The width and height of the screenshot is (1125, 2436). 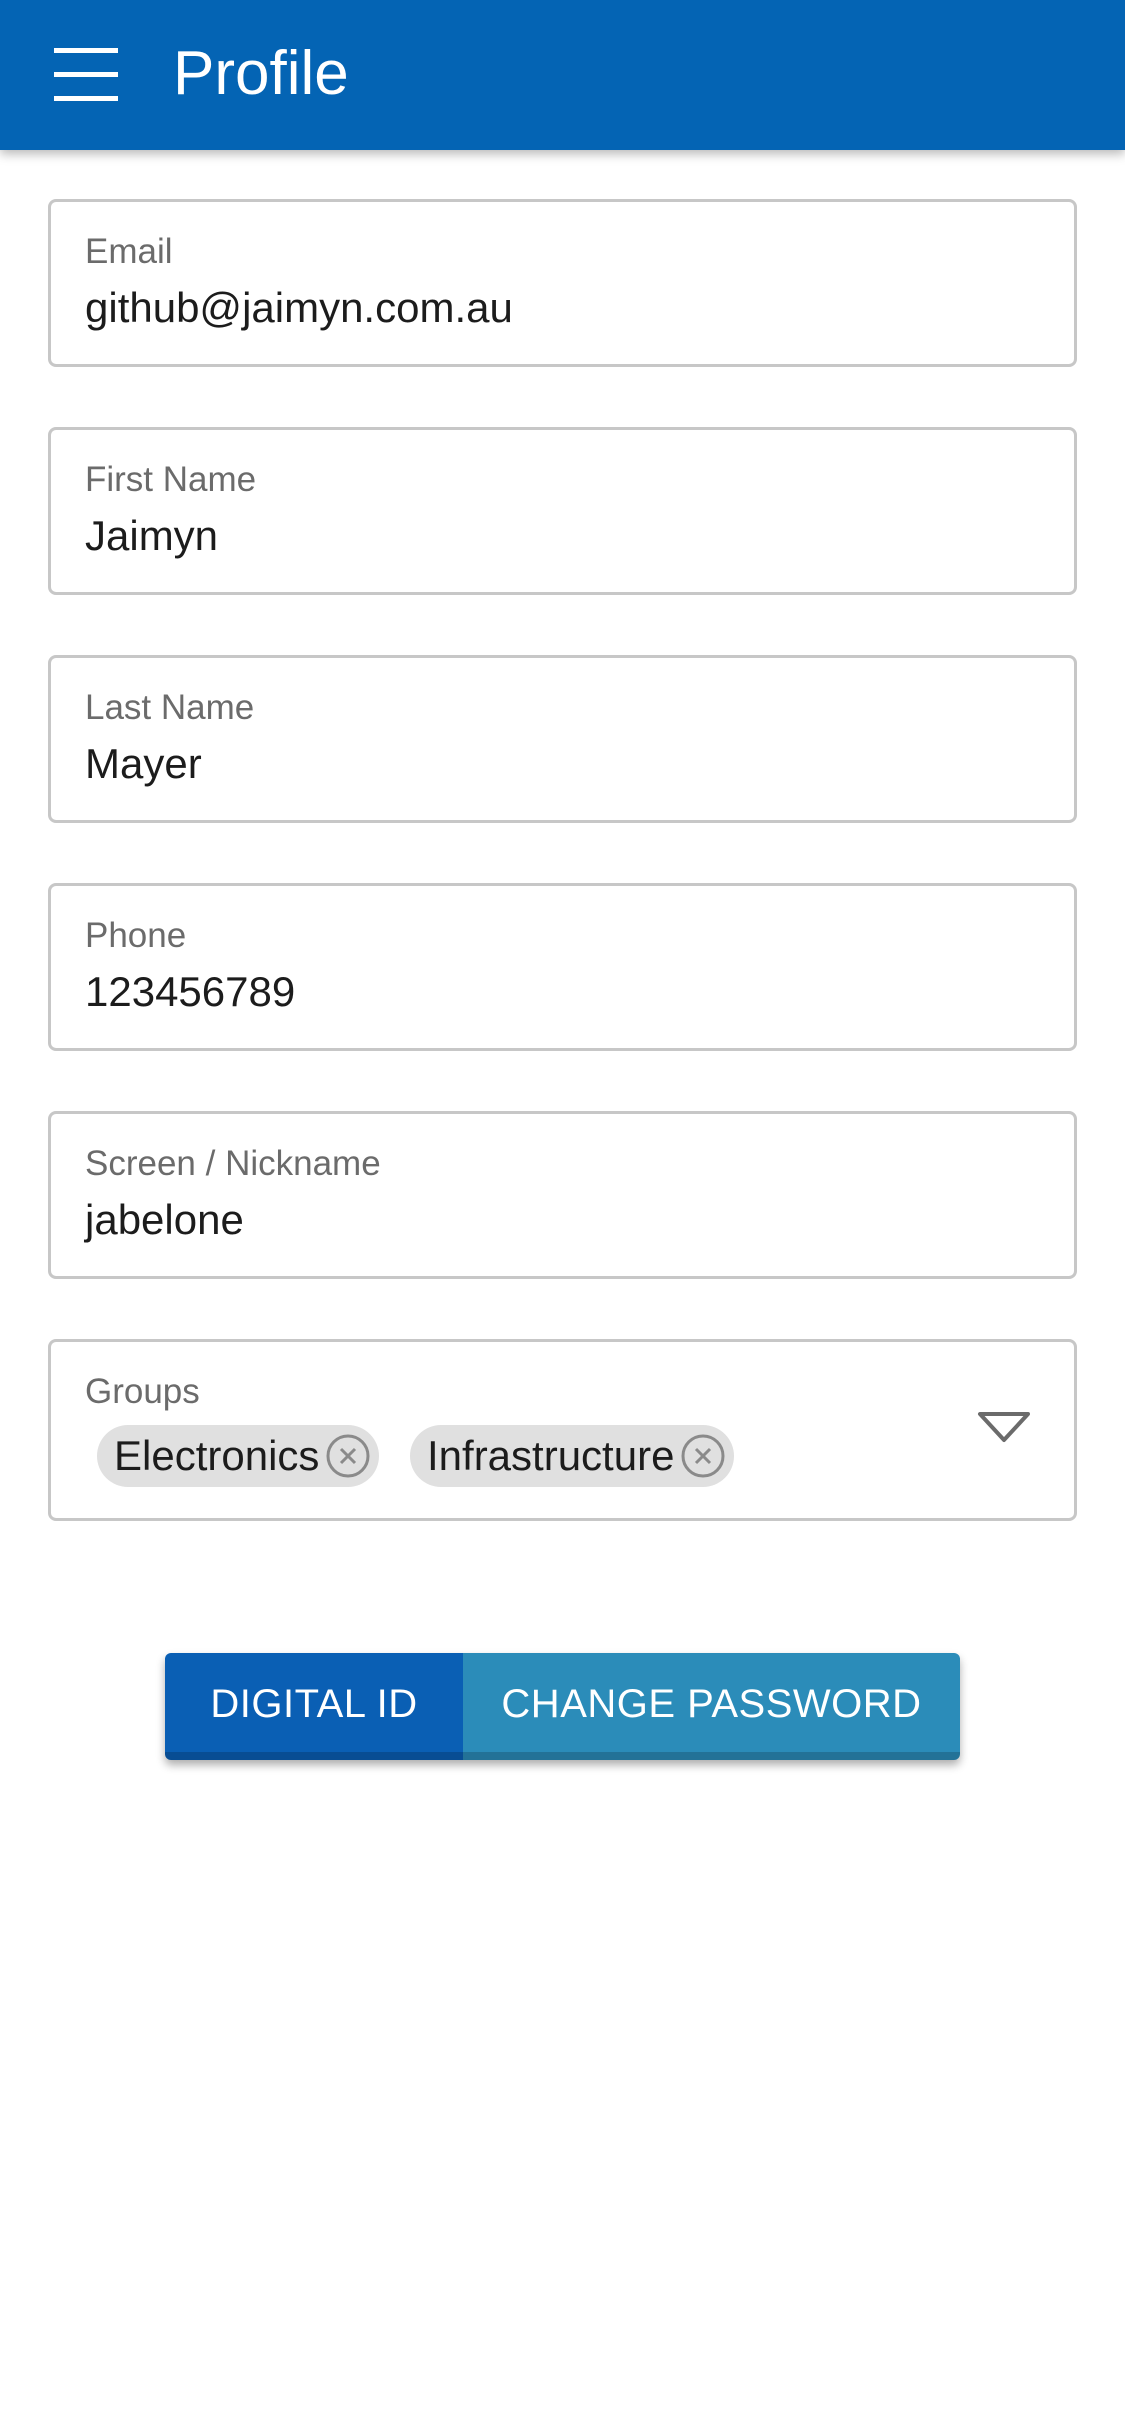 I want to click on last-name-field: Last Name Mayer, so click(x=562, y=739).